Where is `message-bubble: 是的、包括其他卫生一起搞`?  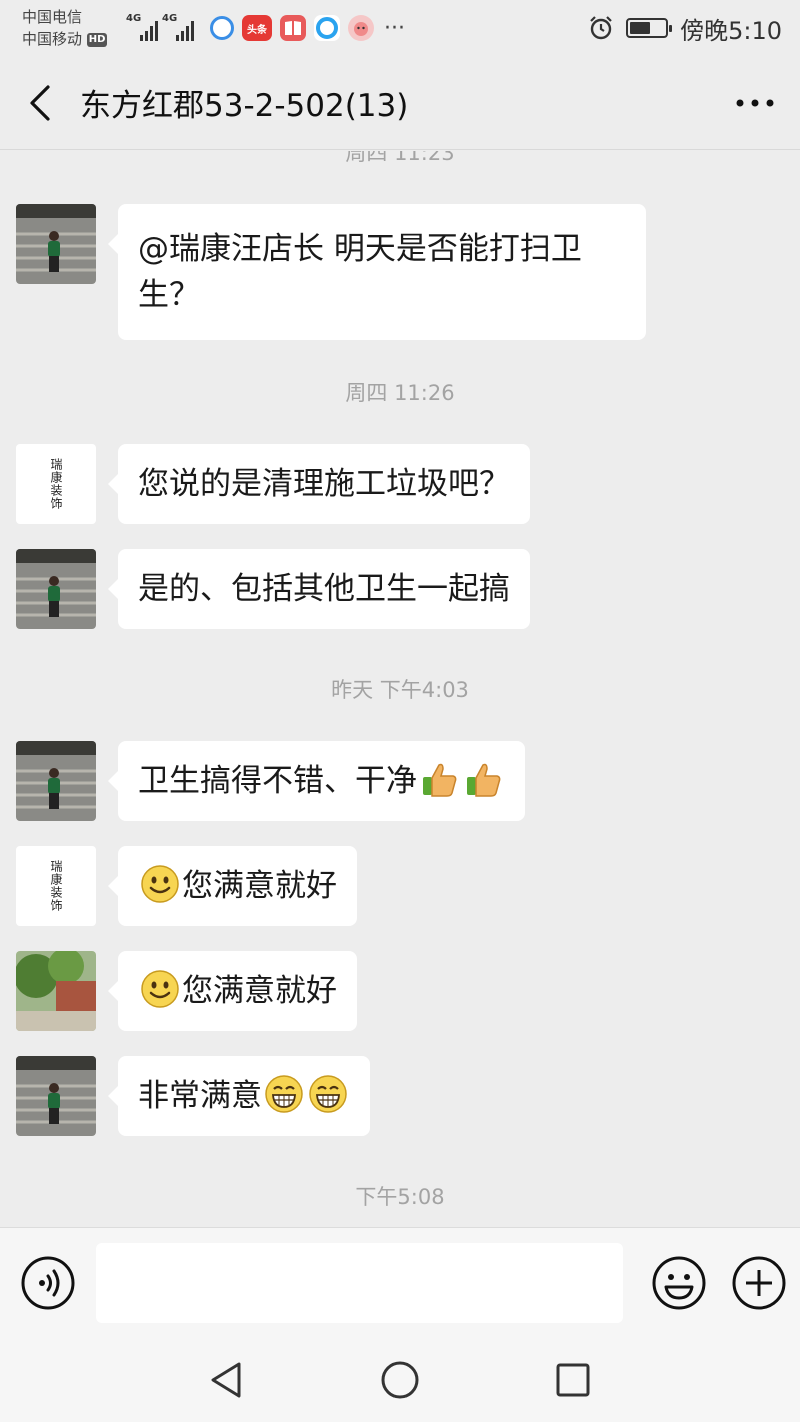 message-bubble: 是的、包括其他卫生一起搞 is located at coordinates (319, 589).